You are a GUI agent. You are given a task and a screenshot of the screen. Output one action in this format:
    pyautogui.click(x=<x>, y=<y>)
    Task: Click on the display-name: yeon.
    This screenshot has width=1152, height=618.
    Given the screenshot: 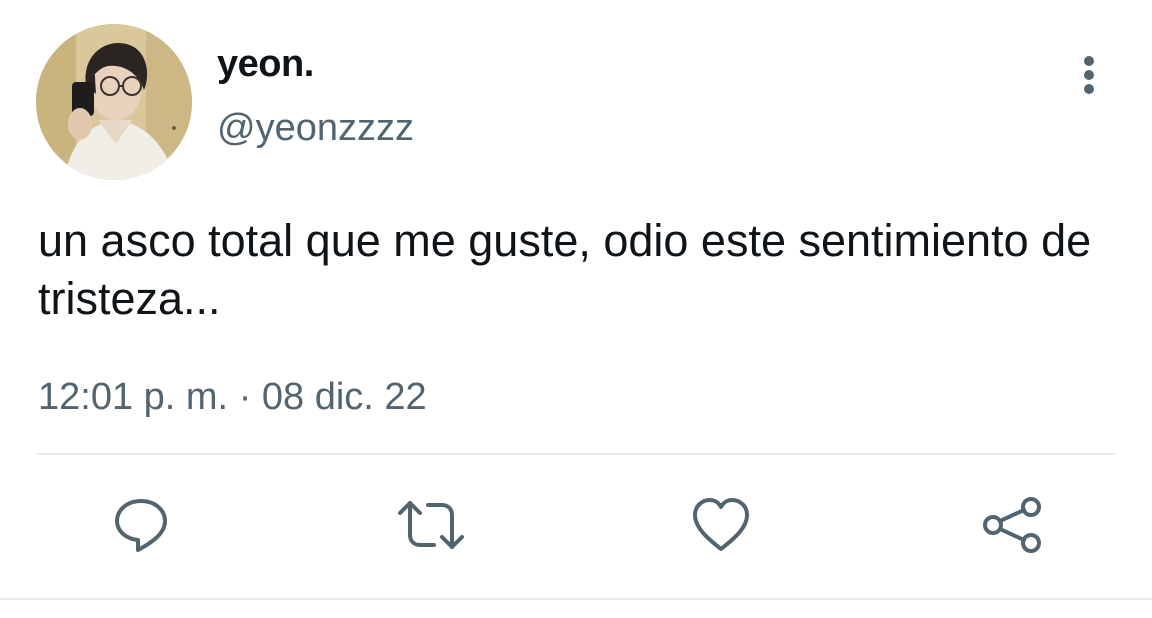 What is the action you would take?
    pyautogui.click(x=265, y=64)
    